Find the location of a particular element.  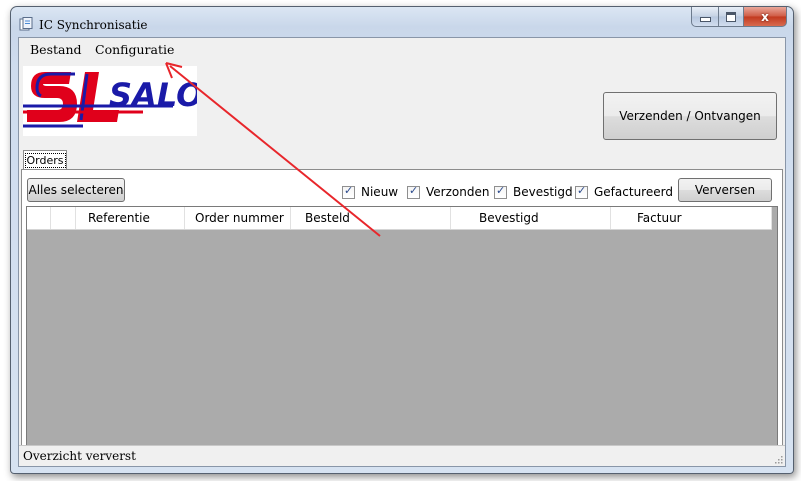

close-button: x is located at coordinates (765, 17).